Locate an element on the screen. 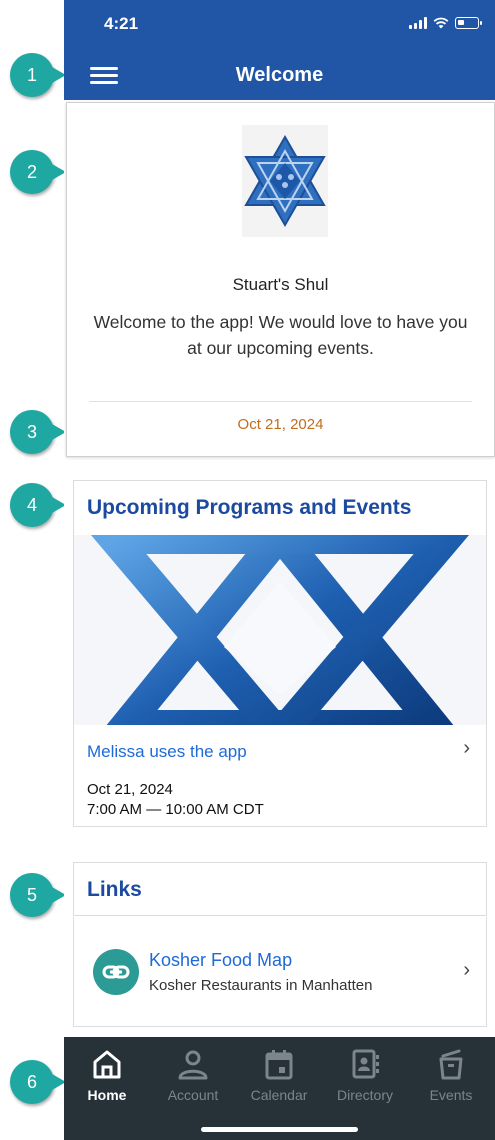 Image resolution: width=495 pixels, height=1140 pixels. link-subtitle: Kosher Restaurants in Manhatten is located at coordinates (261, 985).